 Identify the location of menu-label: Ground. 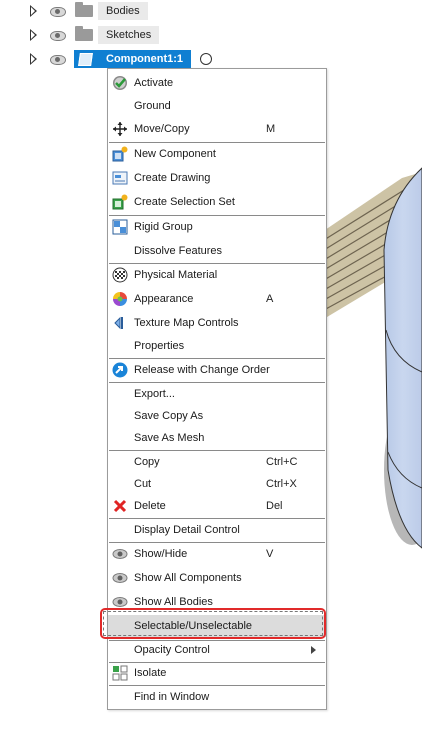
(152, 106).